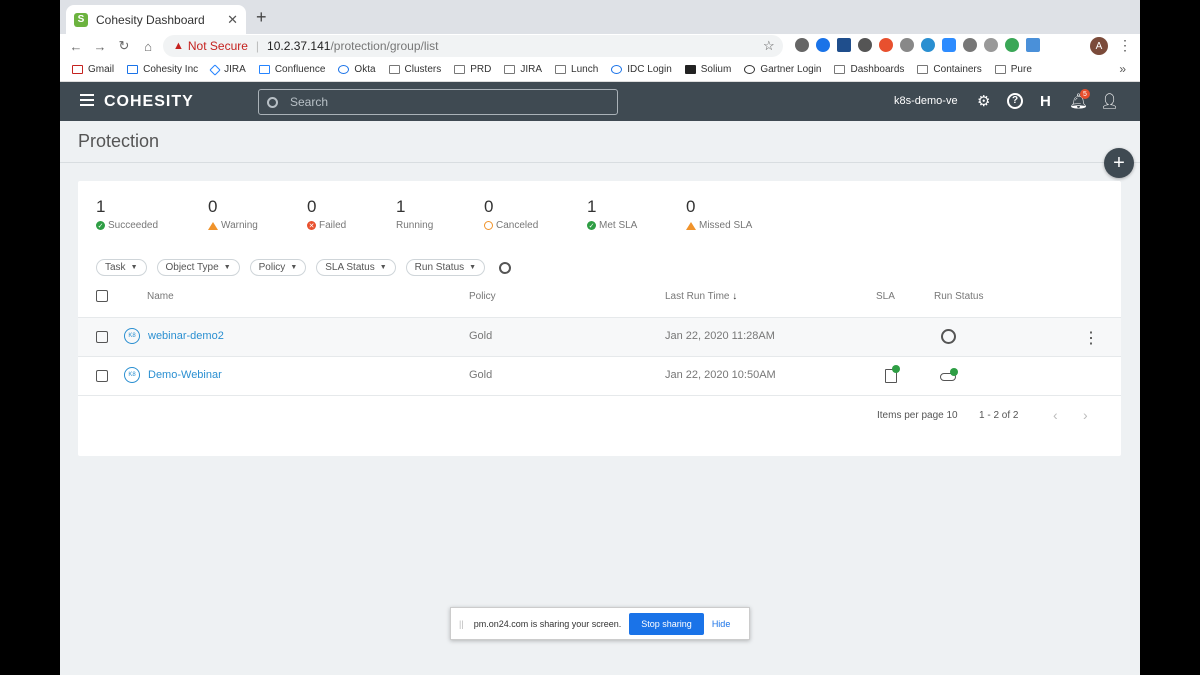 The image size is (1200, 675). What do you see at coordinates (178, 46) in the screenshot?
I see `warning-icon: ▲` at bounding box center [178, 46].